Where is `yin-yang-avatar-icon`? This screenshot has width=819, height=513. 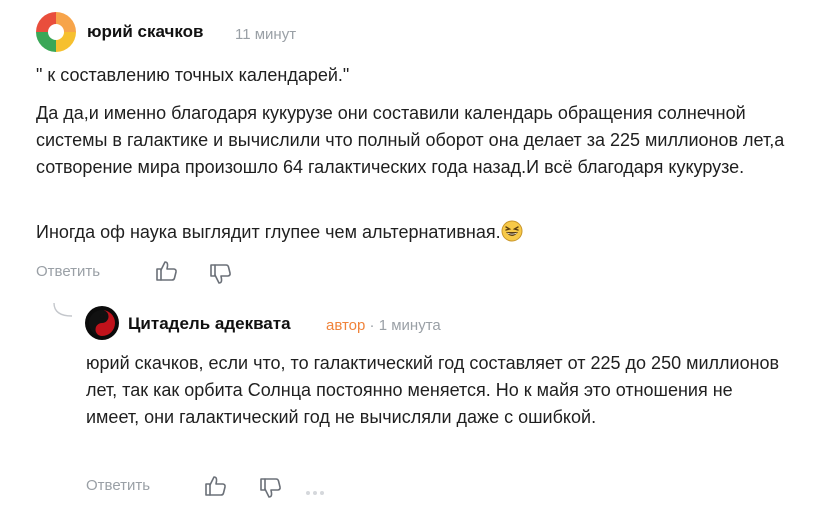 yin-yang-avatar-icon is located at coordinates (102, 323).